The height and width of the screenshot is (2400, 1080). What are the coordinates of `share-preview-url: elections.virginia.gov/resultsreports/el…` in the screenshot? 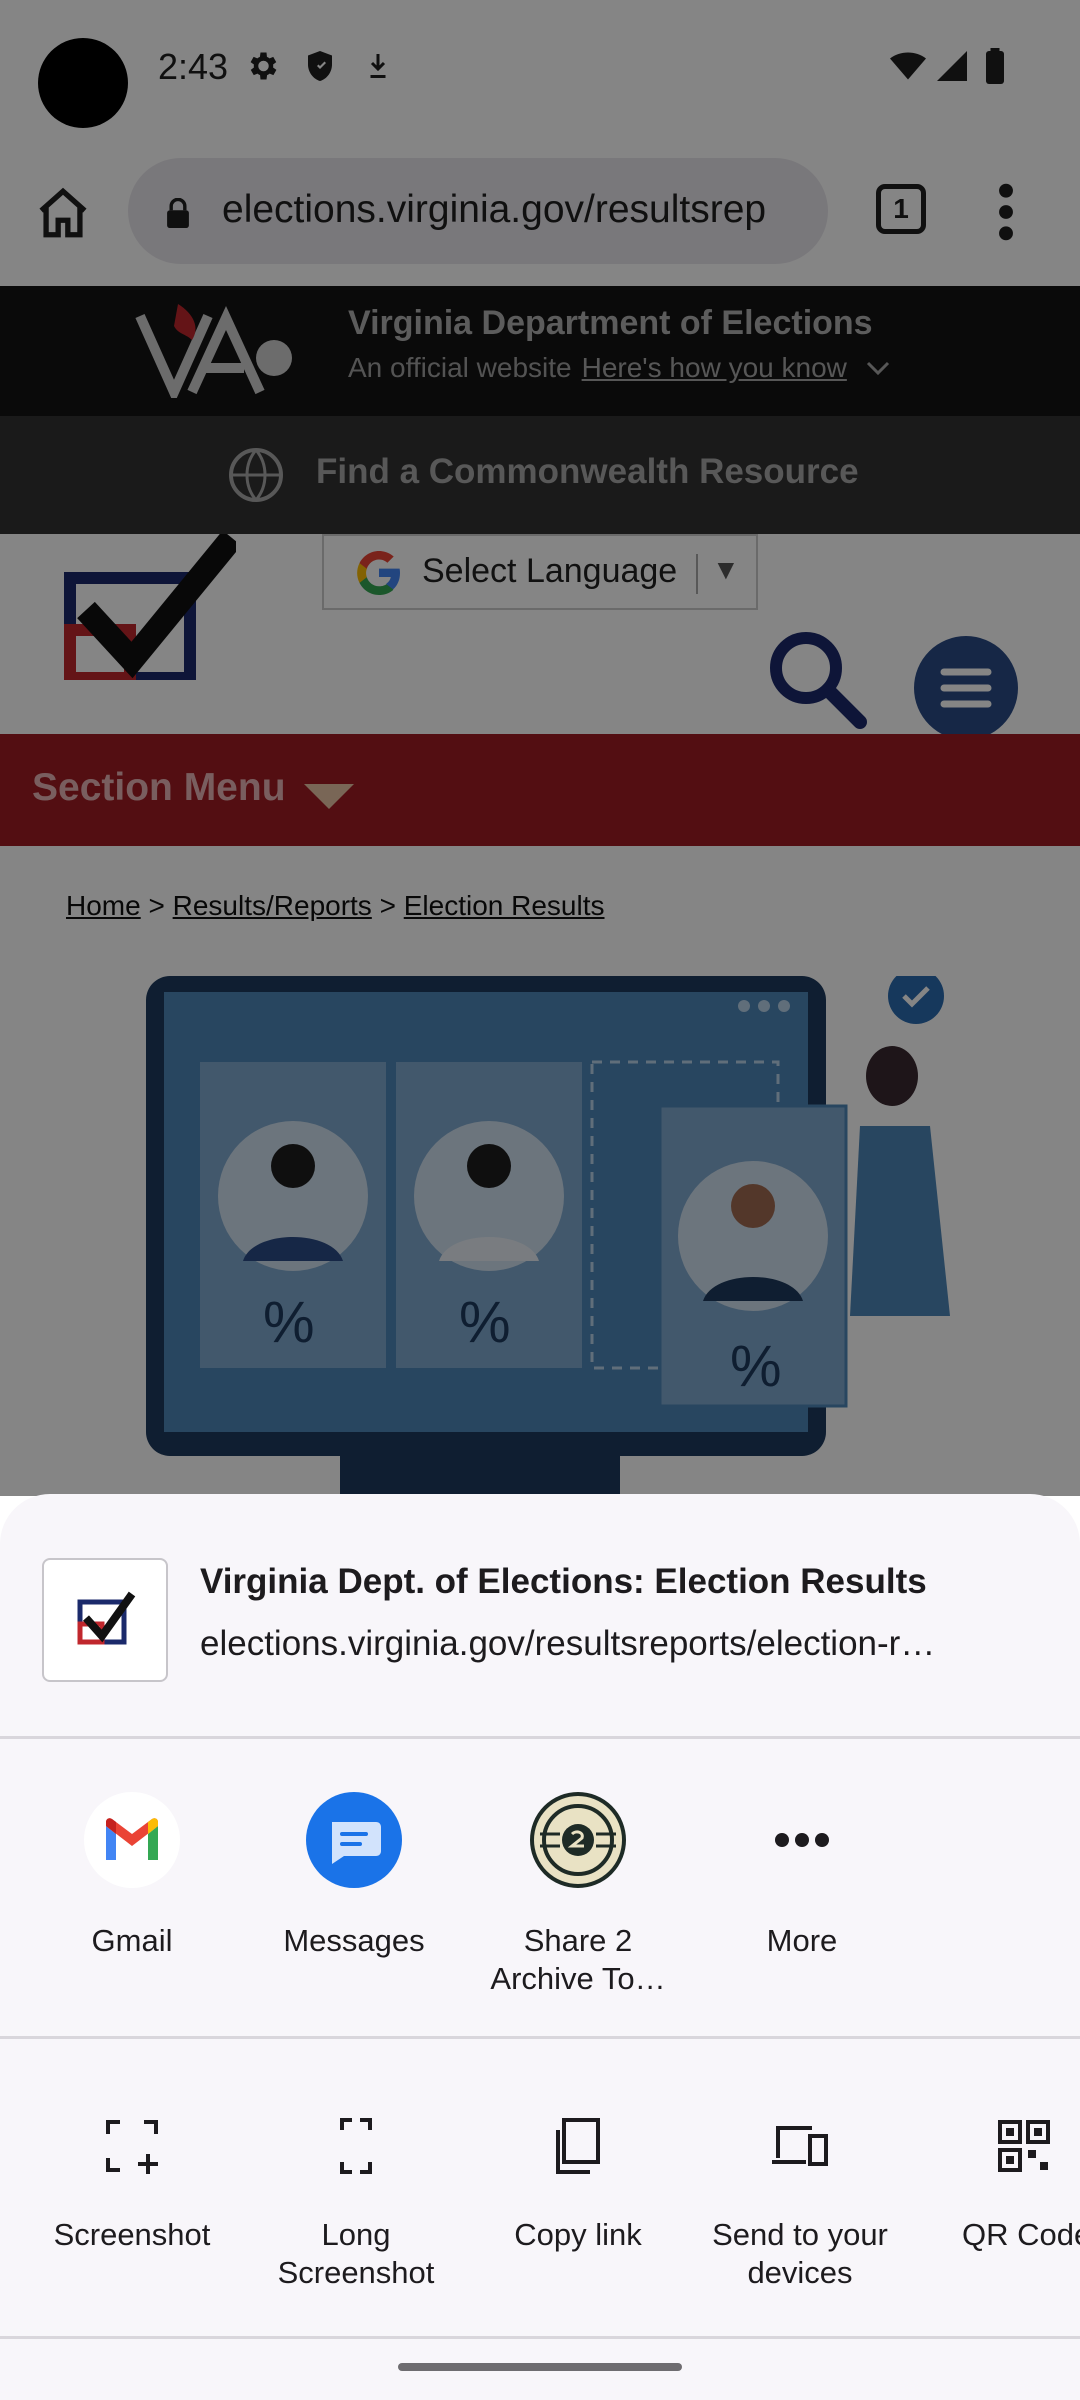 It's located at (568, 1643).